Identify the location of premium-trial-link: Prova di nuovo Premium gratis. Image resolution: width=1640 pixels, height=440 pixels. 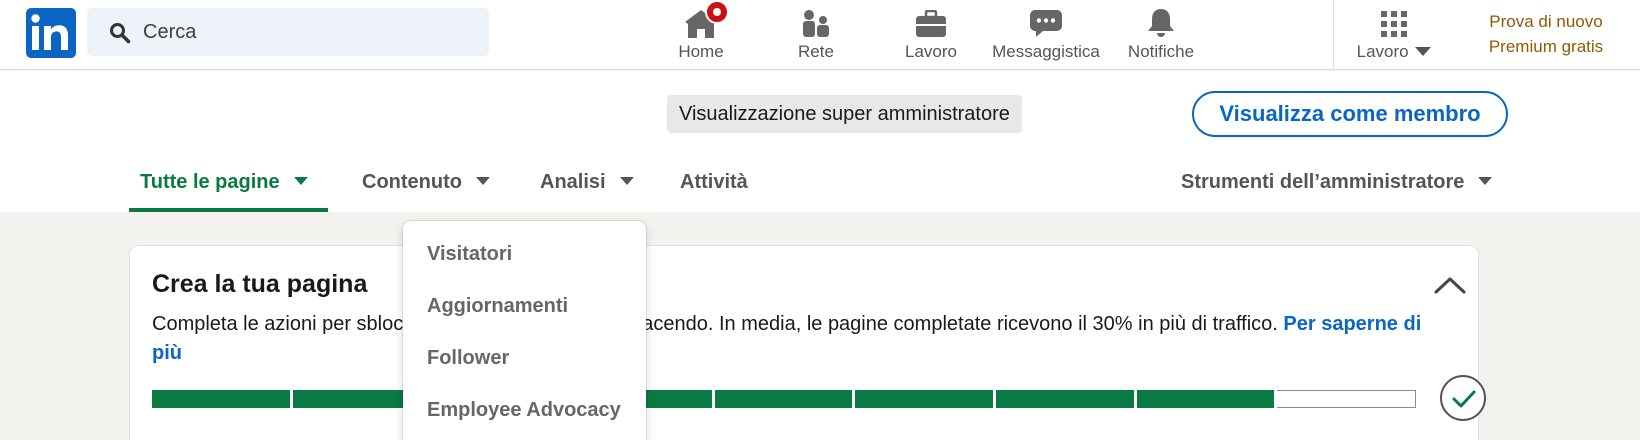
(1546, 34).